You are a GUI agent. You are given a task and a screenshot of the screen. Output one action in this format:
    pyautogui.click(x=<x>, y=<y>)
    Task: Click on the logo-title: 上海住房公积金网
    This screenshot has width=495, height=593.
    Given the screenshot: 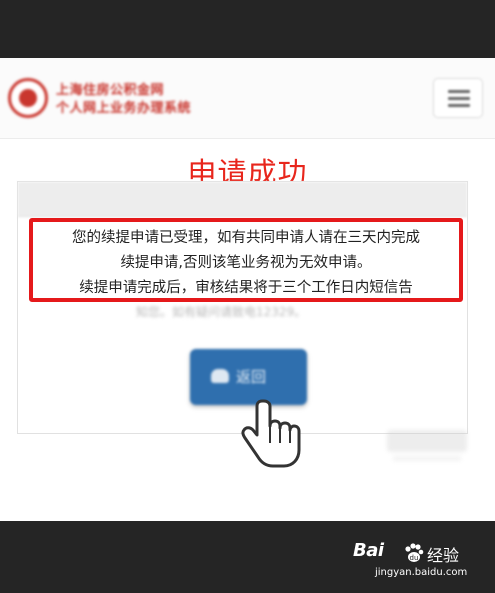 What is the action you would take?
    pyautogui.click(x=110, y=90)
    